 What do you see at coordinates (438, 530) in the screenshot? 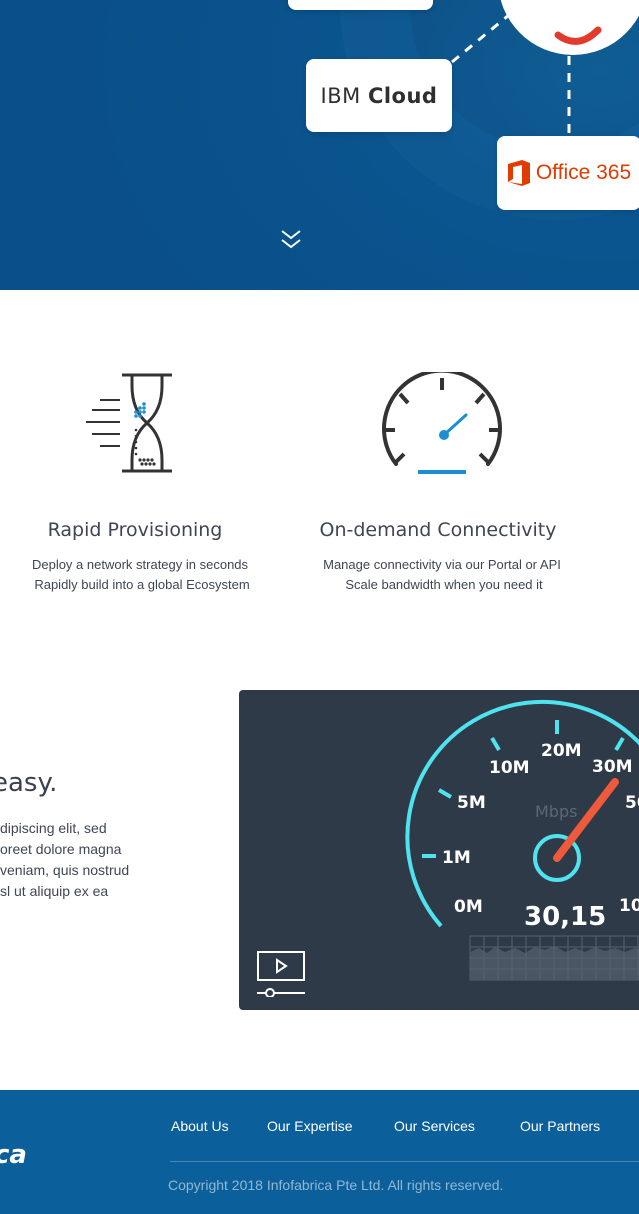
I see `feature-title: On-demand Connectivity` at bounding box center [438, 530].